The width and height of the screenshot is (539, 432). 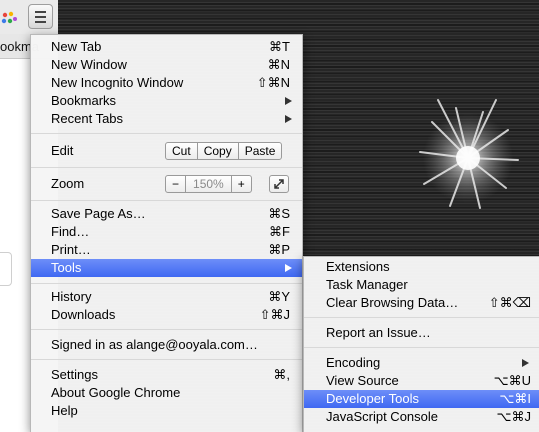 What do you see at coordinates (83, 314) in the screenshot?
I see `menu-item-label: Downloads` at bounding box center [83, 314].